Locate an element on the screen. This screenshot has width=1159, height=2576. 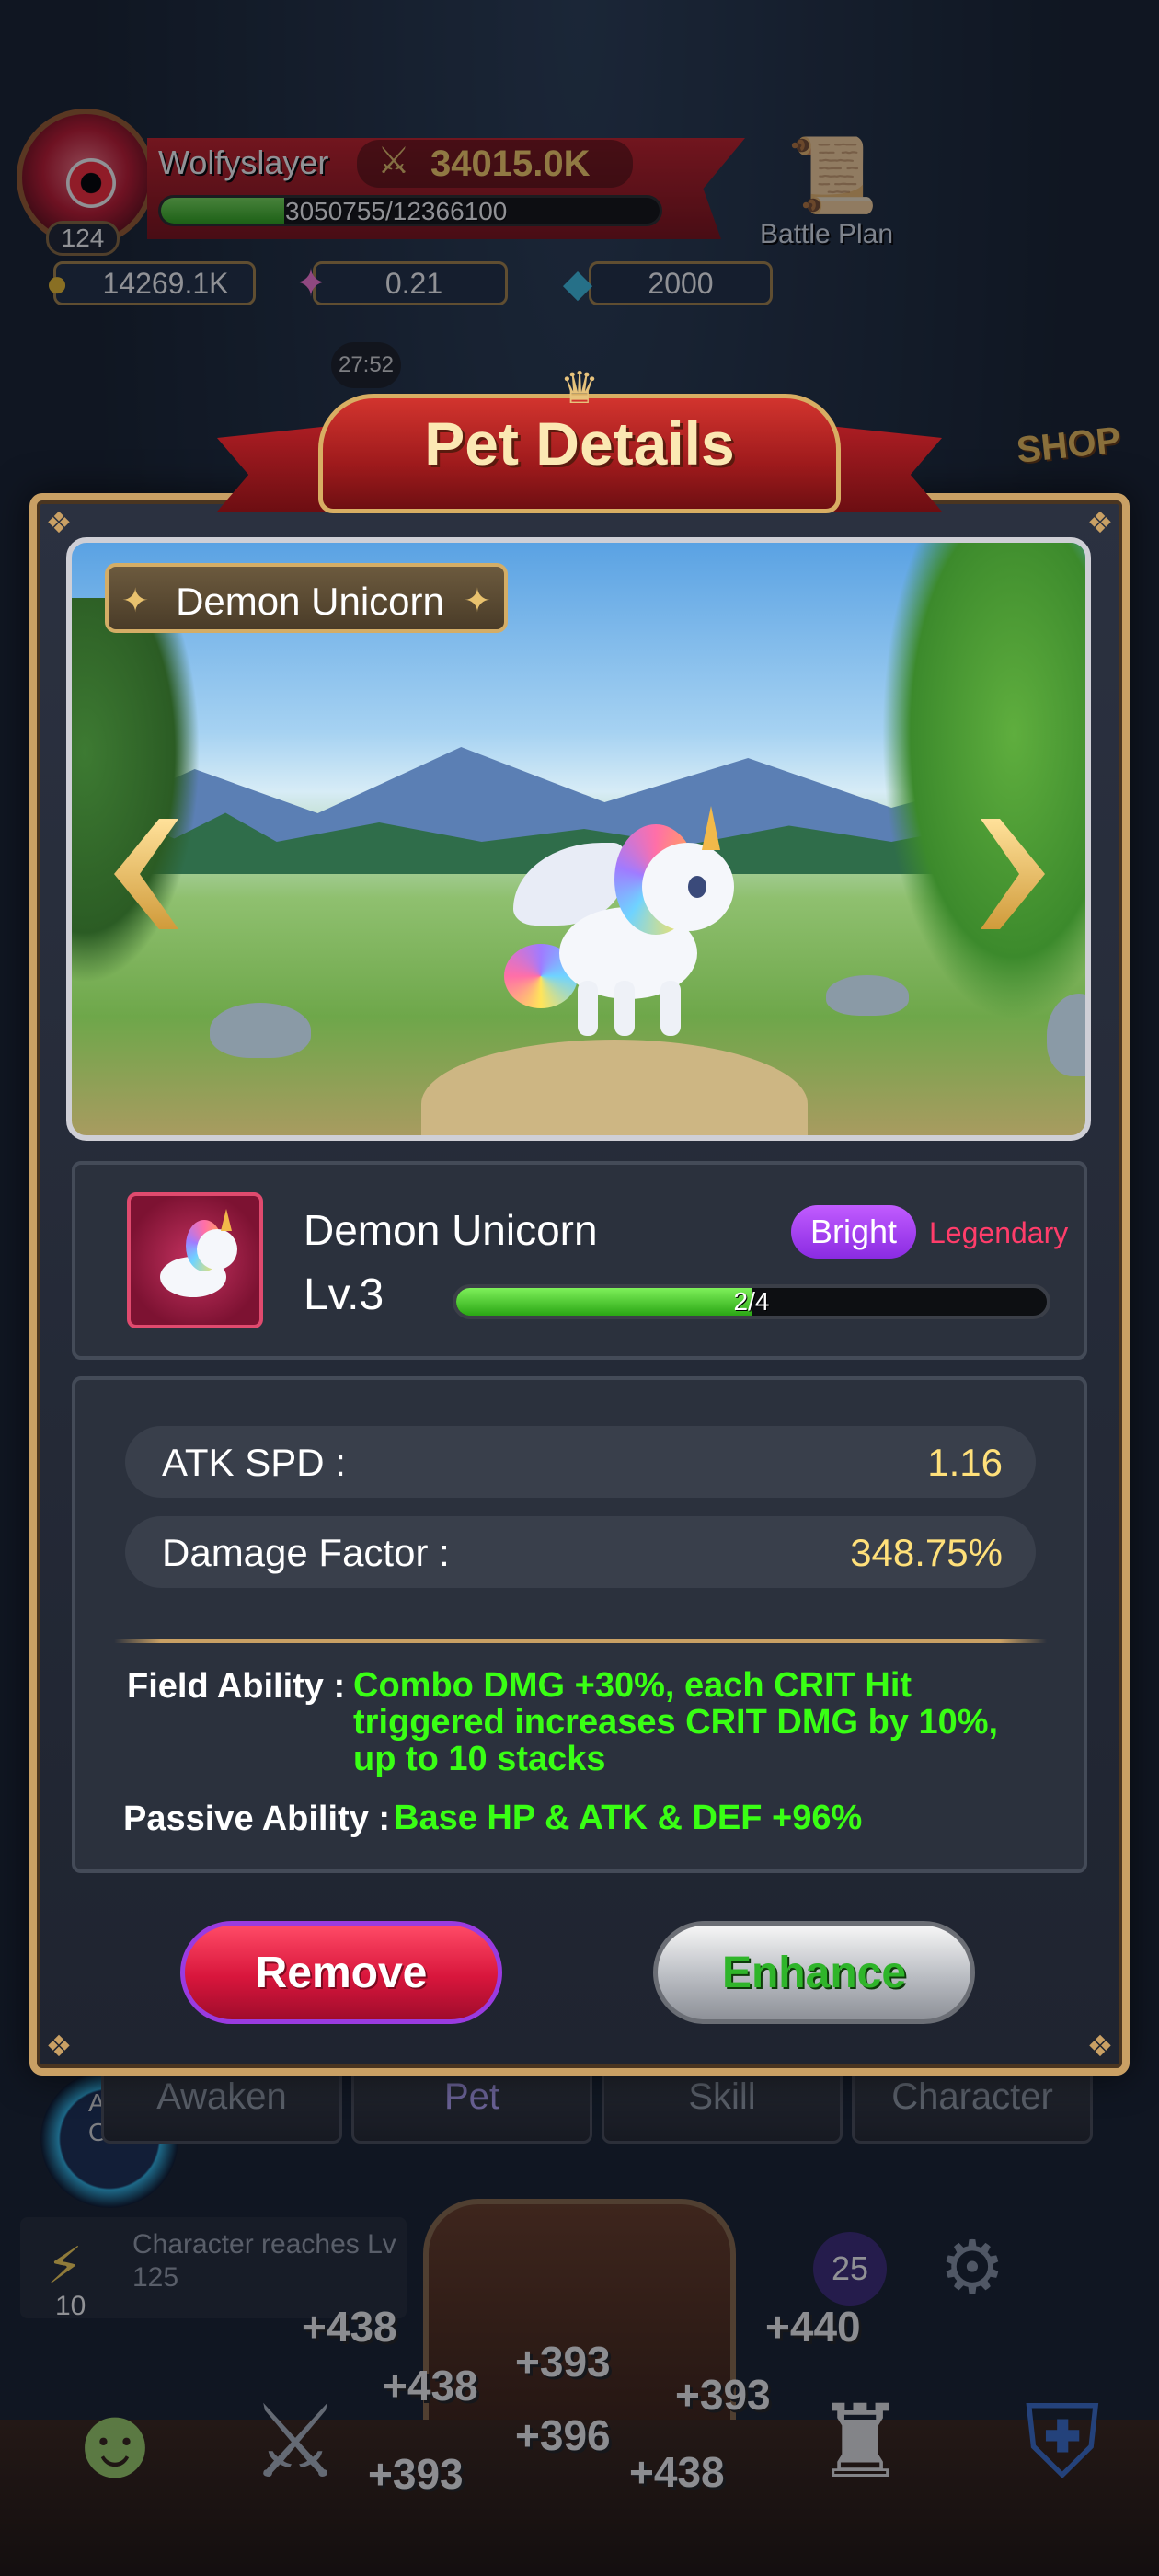
field-ability-label: Field Ability : is located at coordinates (236, 1686).